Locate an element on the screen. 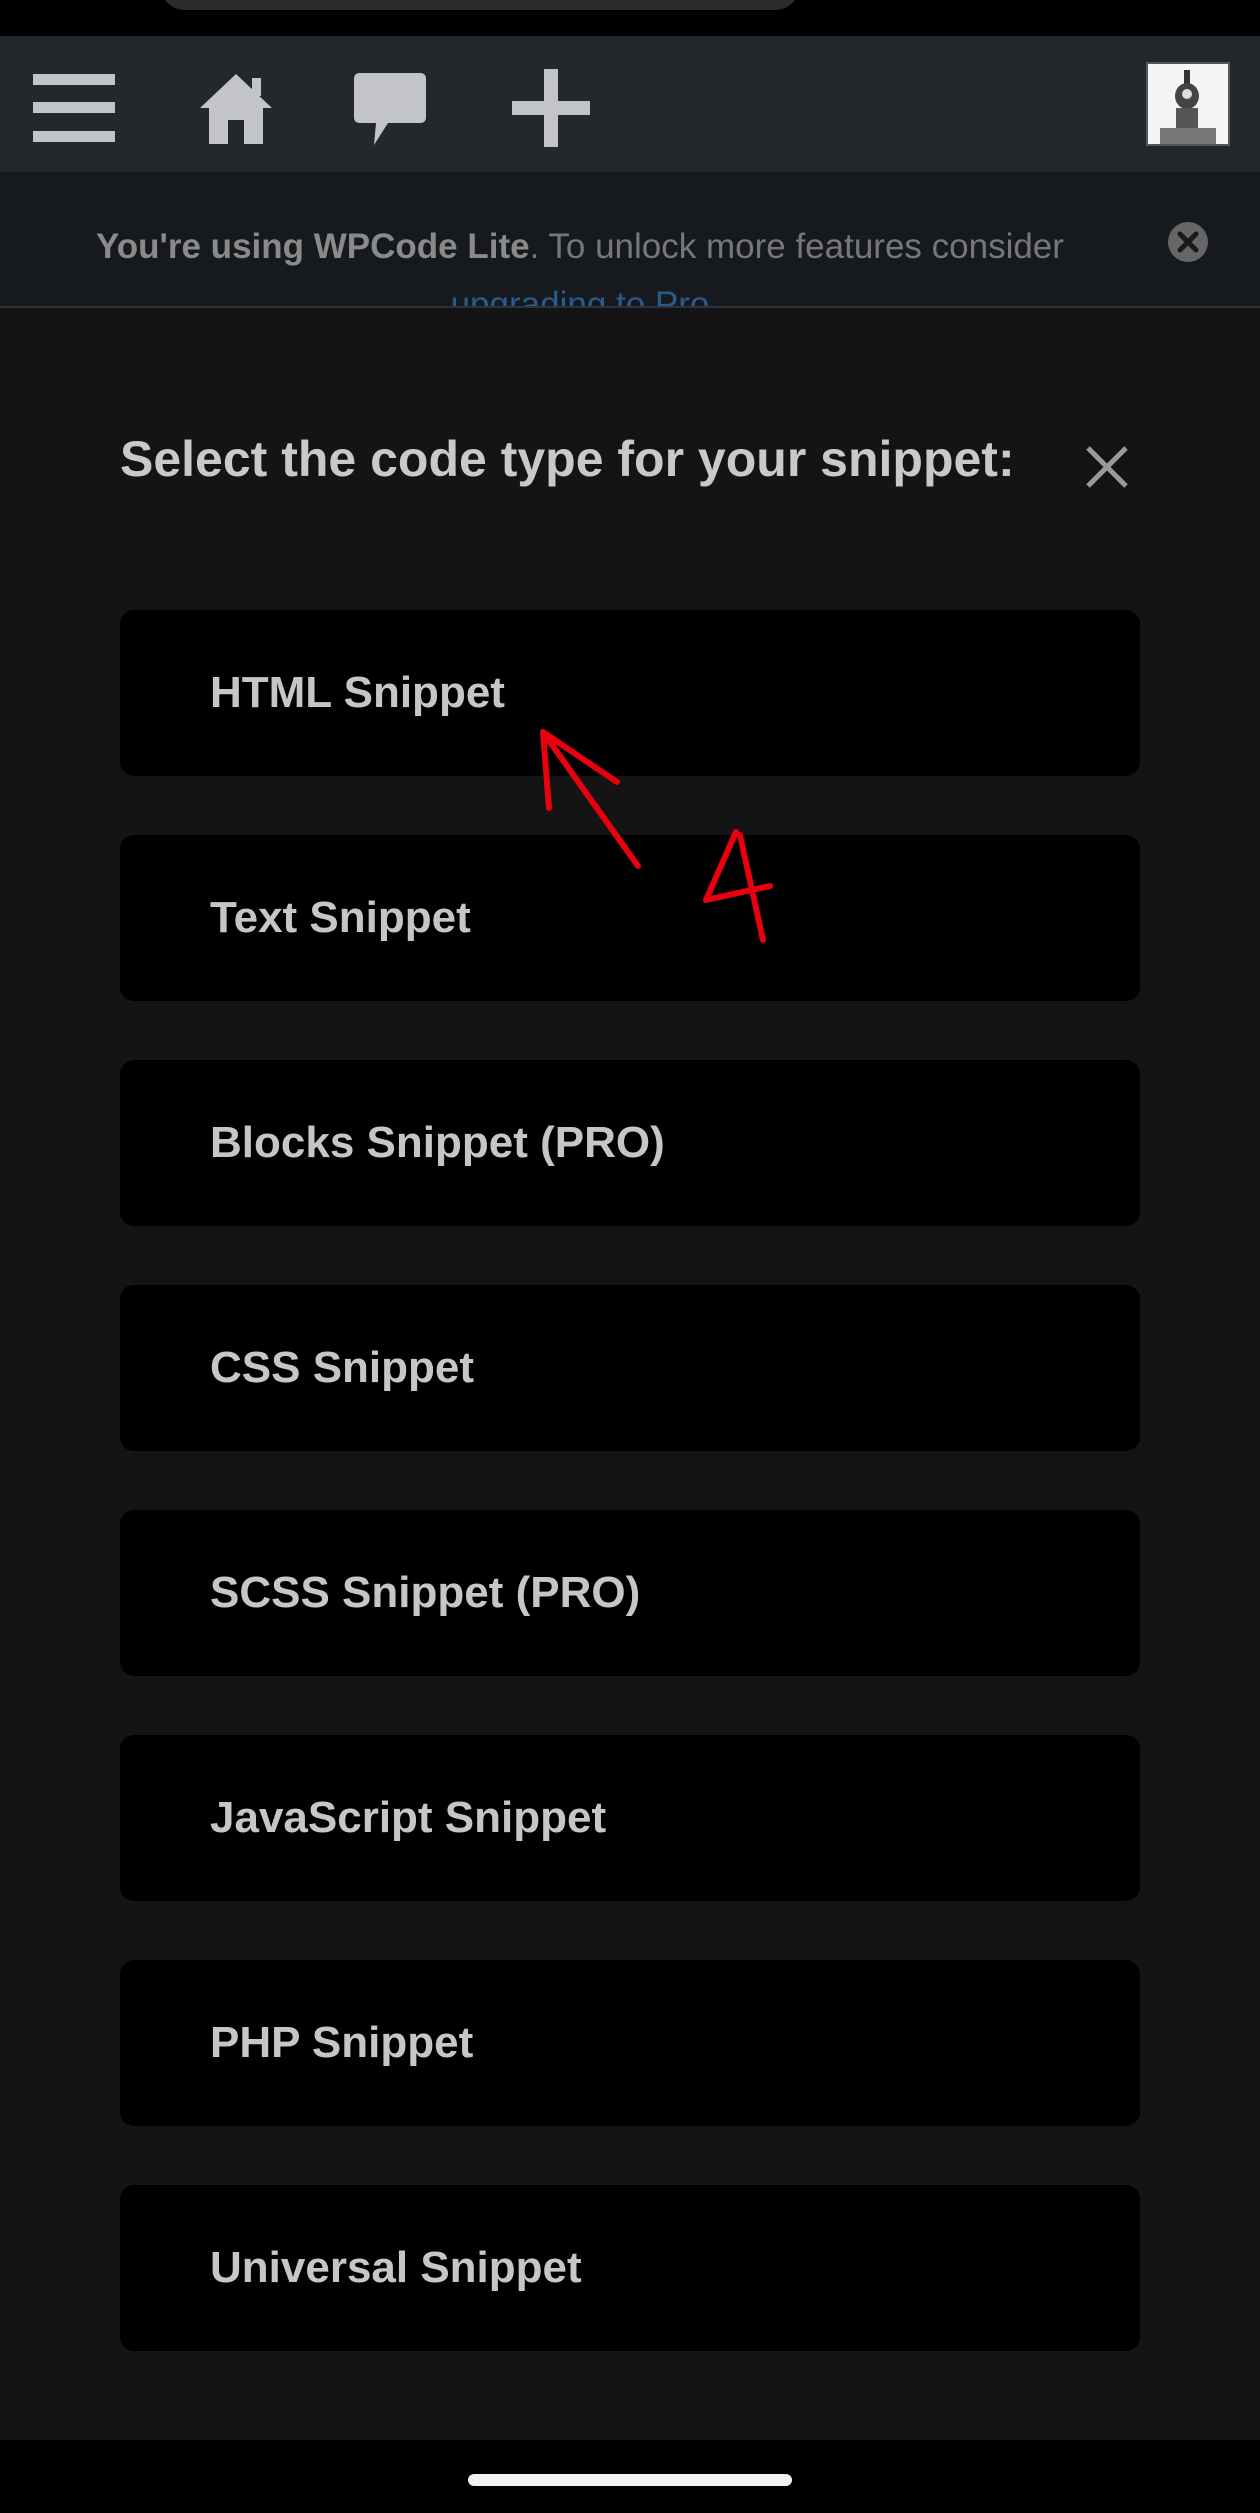  option-label: PHP Snippet is located at coordinates (342, 2042).